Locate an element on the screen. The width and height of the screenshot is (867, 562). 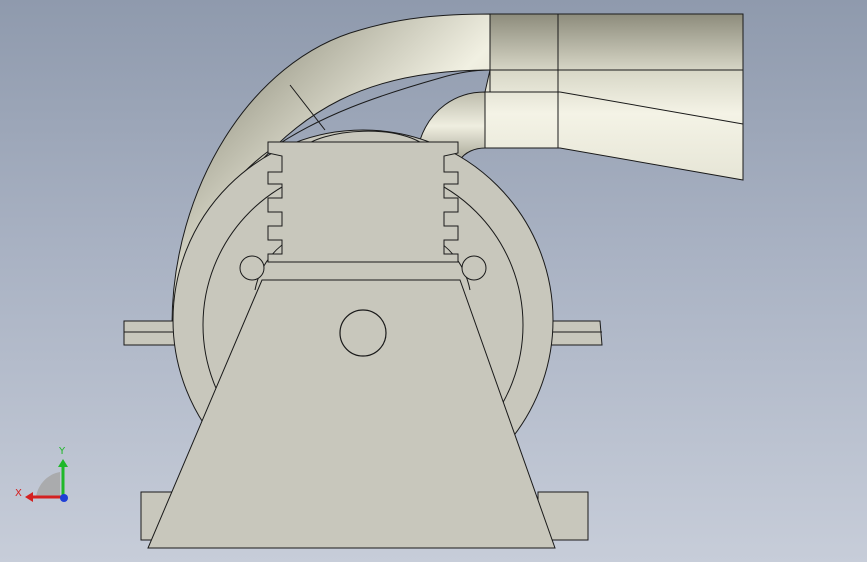
triad-base-wedge is located at coordinates (48, 484).